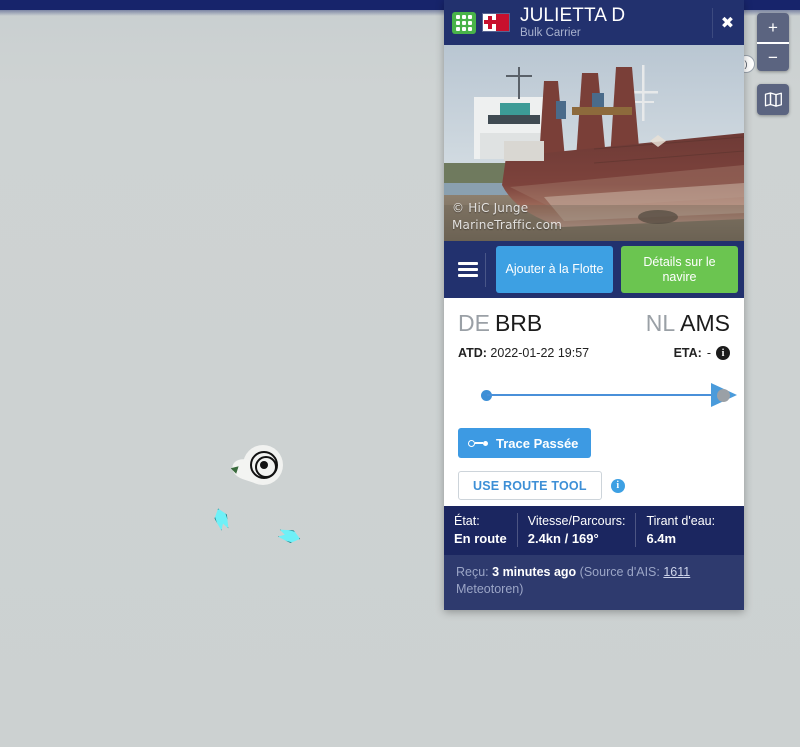  Describe the element at coordinates (472, 572) in the screenshot. I see `received-prefix: Reçu:` at that location.